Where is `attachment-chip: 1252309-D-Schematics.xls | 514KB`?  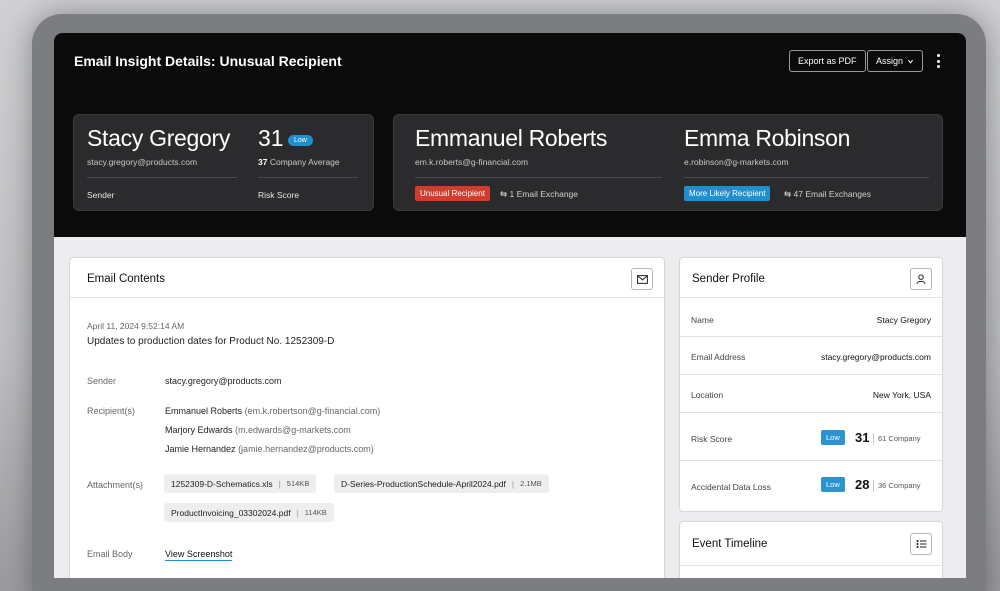
attachment-chip: 1252309-D-Schematics.xls | 514KB is located at coordinates (240, 483).